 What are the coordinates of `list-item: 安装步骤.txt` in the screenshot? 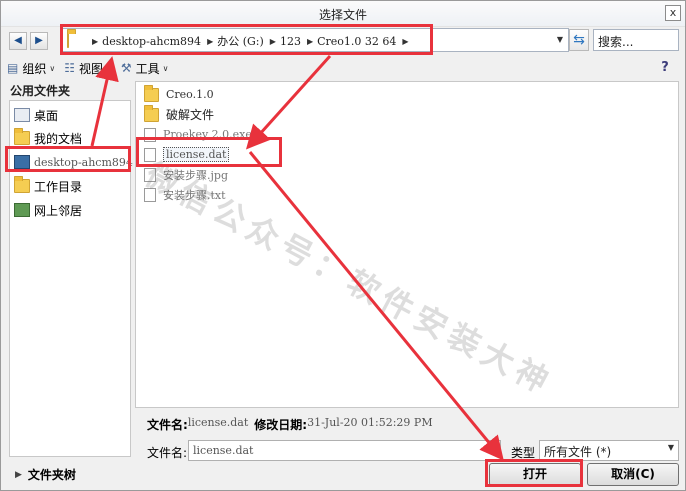 It's located at (185, 194).